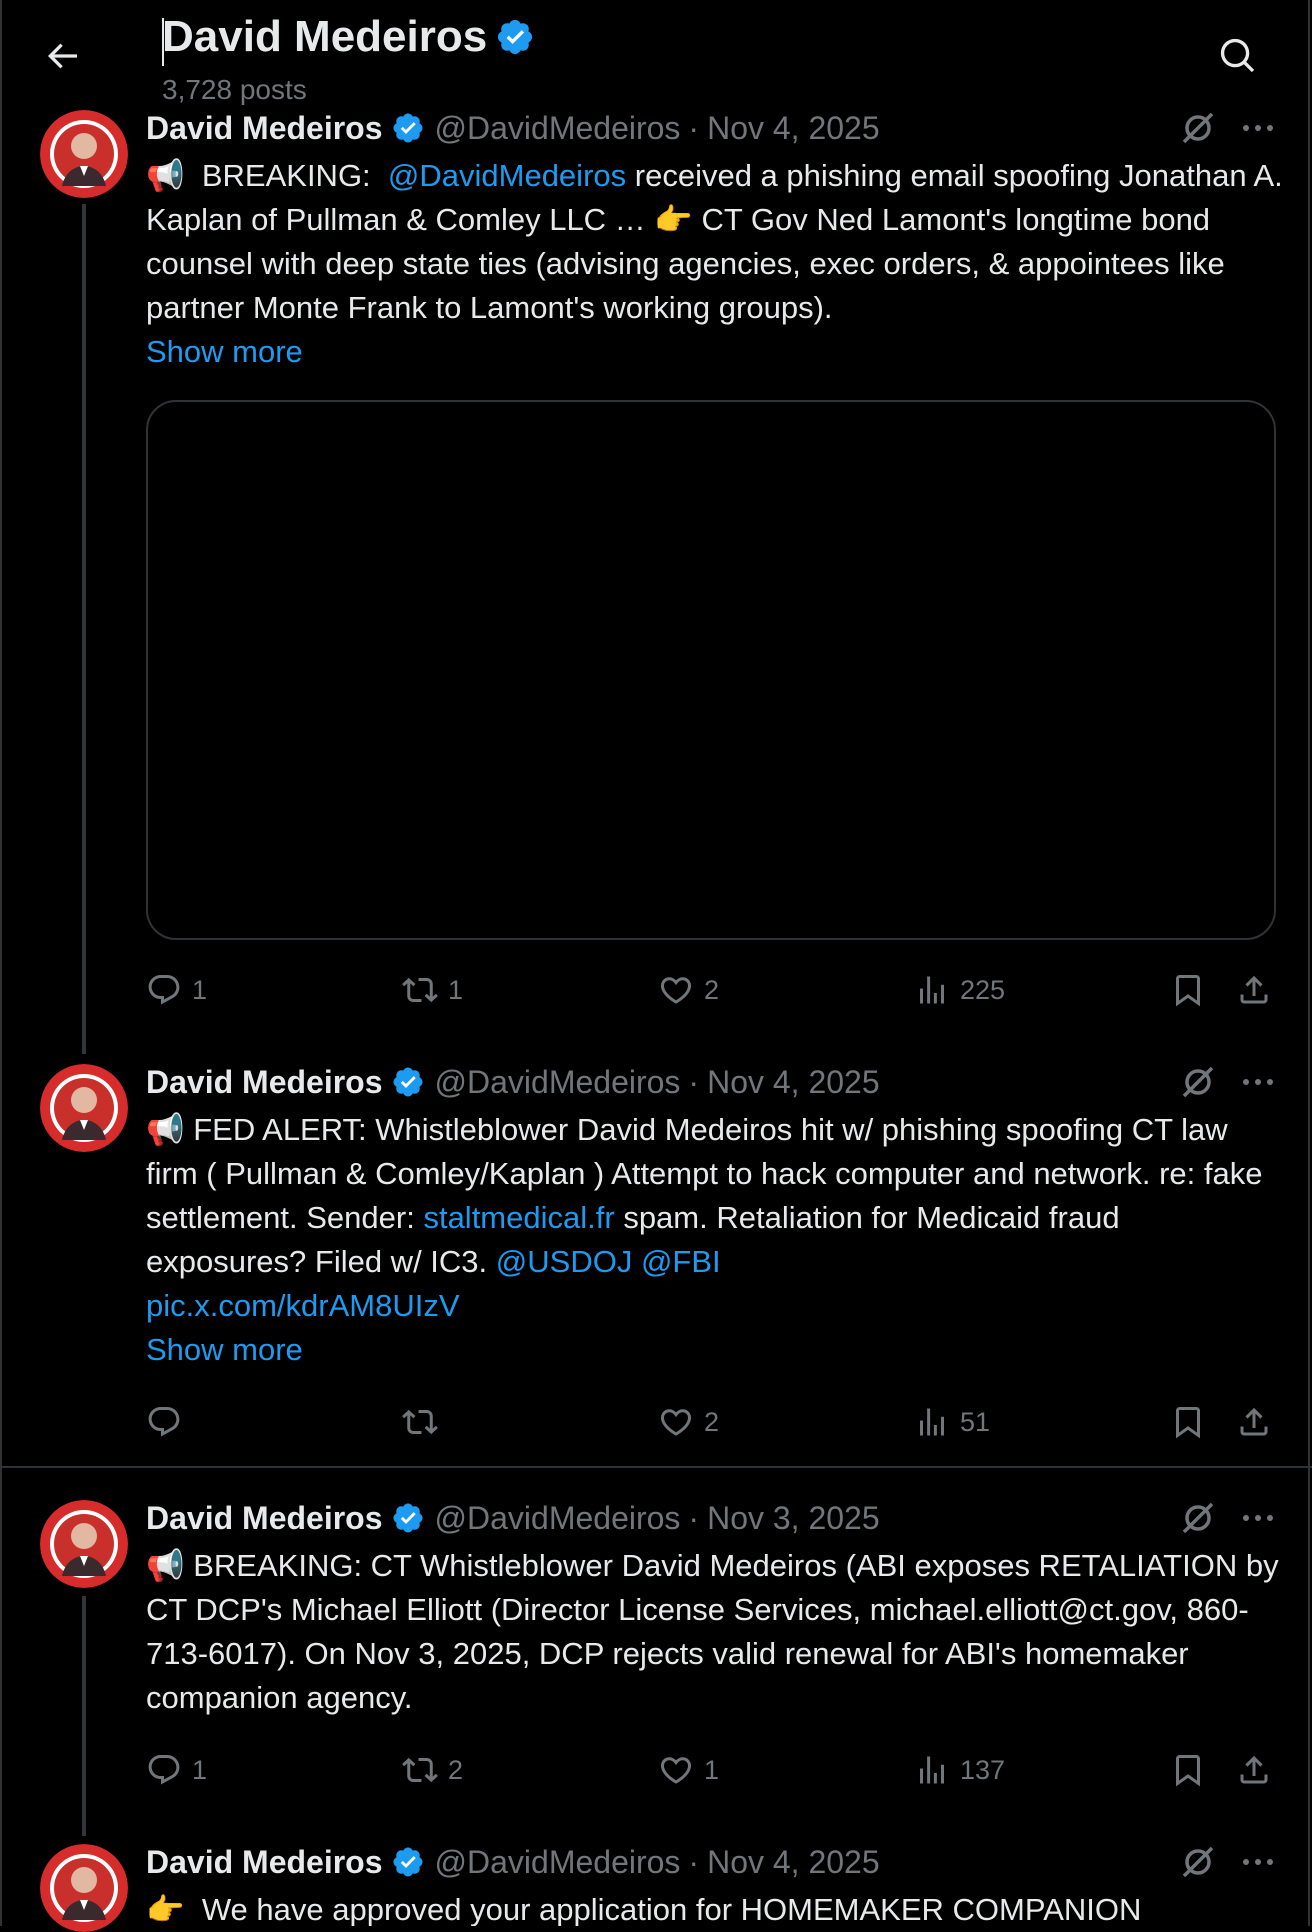  Describe the element at coordinates (712, 1769) in the screenshot. I see `like-count: 1` at that location.